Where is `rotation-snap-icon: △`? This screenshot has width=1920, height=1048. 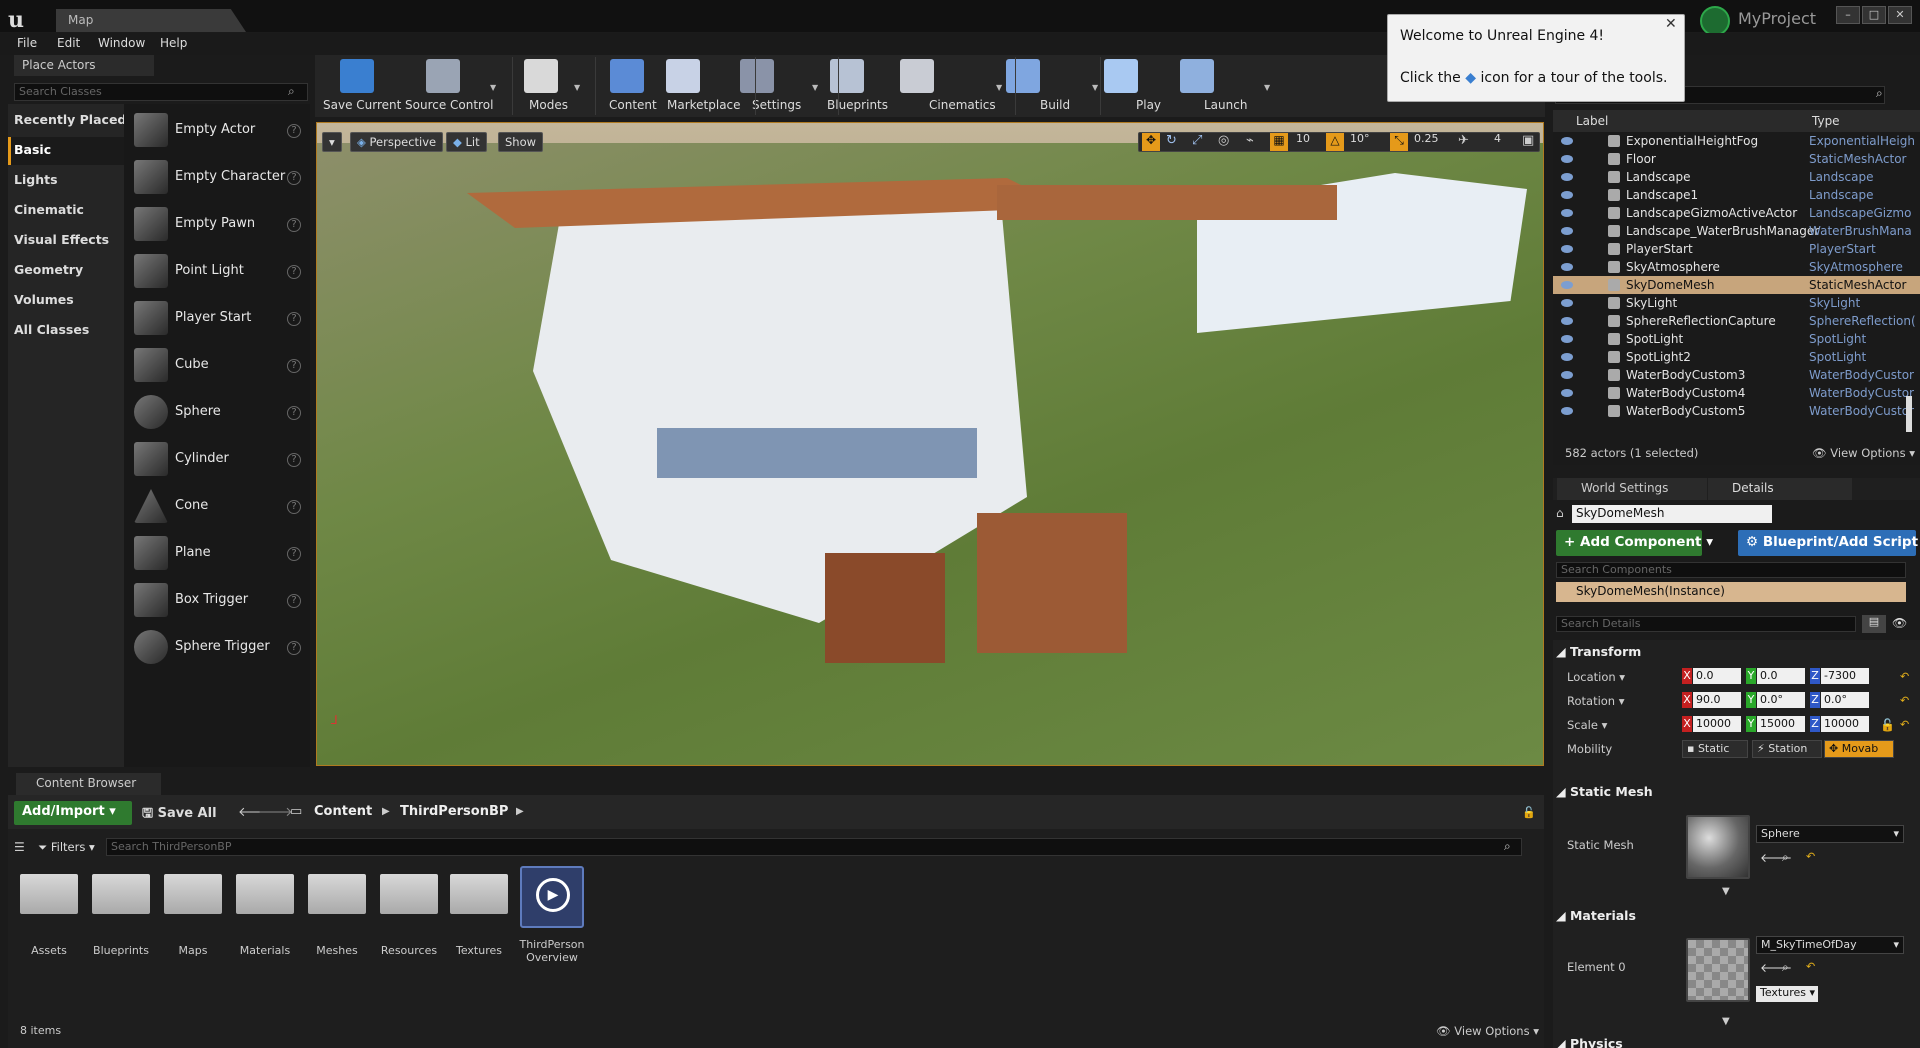 rotation-snap-icon: △ is located at coordinates (1335, 142).